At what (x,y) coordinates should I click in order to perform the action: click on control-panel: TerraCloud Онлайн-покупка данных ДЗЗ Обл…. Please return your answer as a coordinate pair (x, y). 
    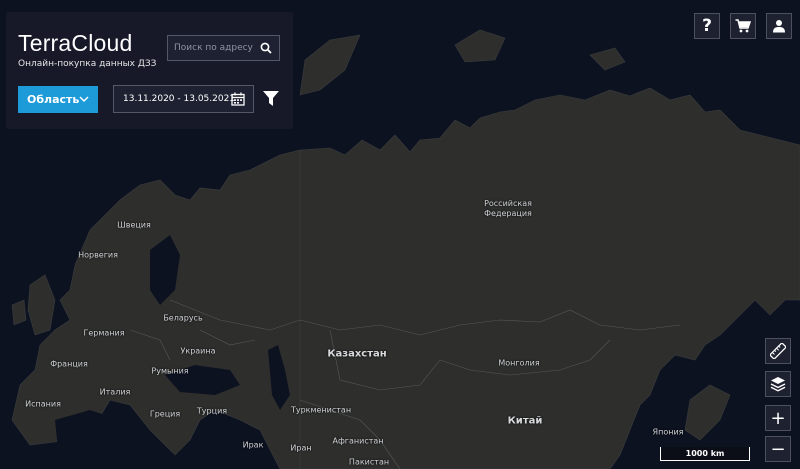
    Looking at the image, I should click on (149, 70).